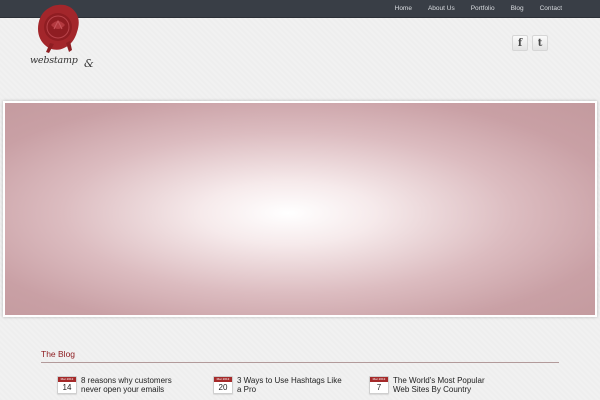 The height and width of the screenshot is (400, 600). Describe the element at coordinates (58, 354) in the screenshot. I see `blog-section-title: The Blog` at that location.